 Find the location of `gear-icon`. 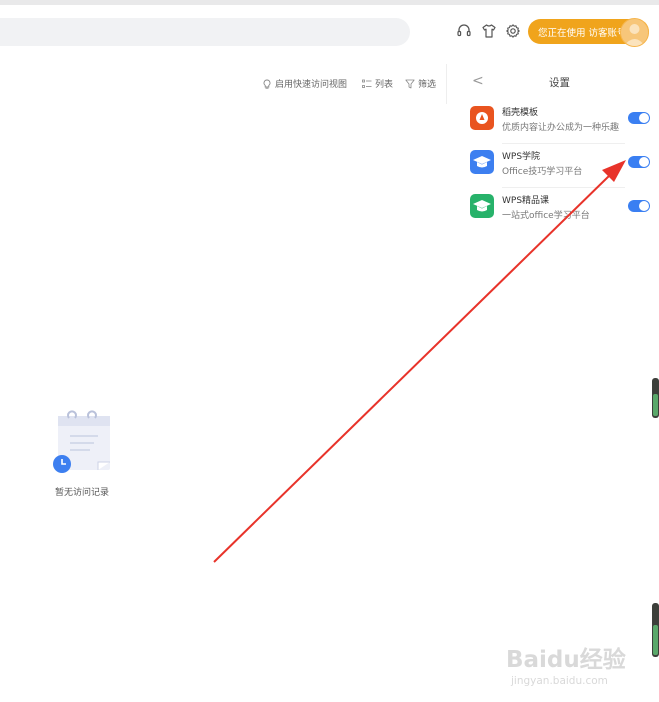

gear-icon is located at coordinates (513, 31).